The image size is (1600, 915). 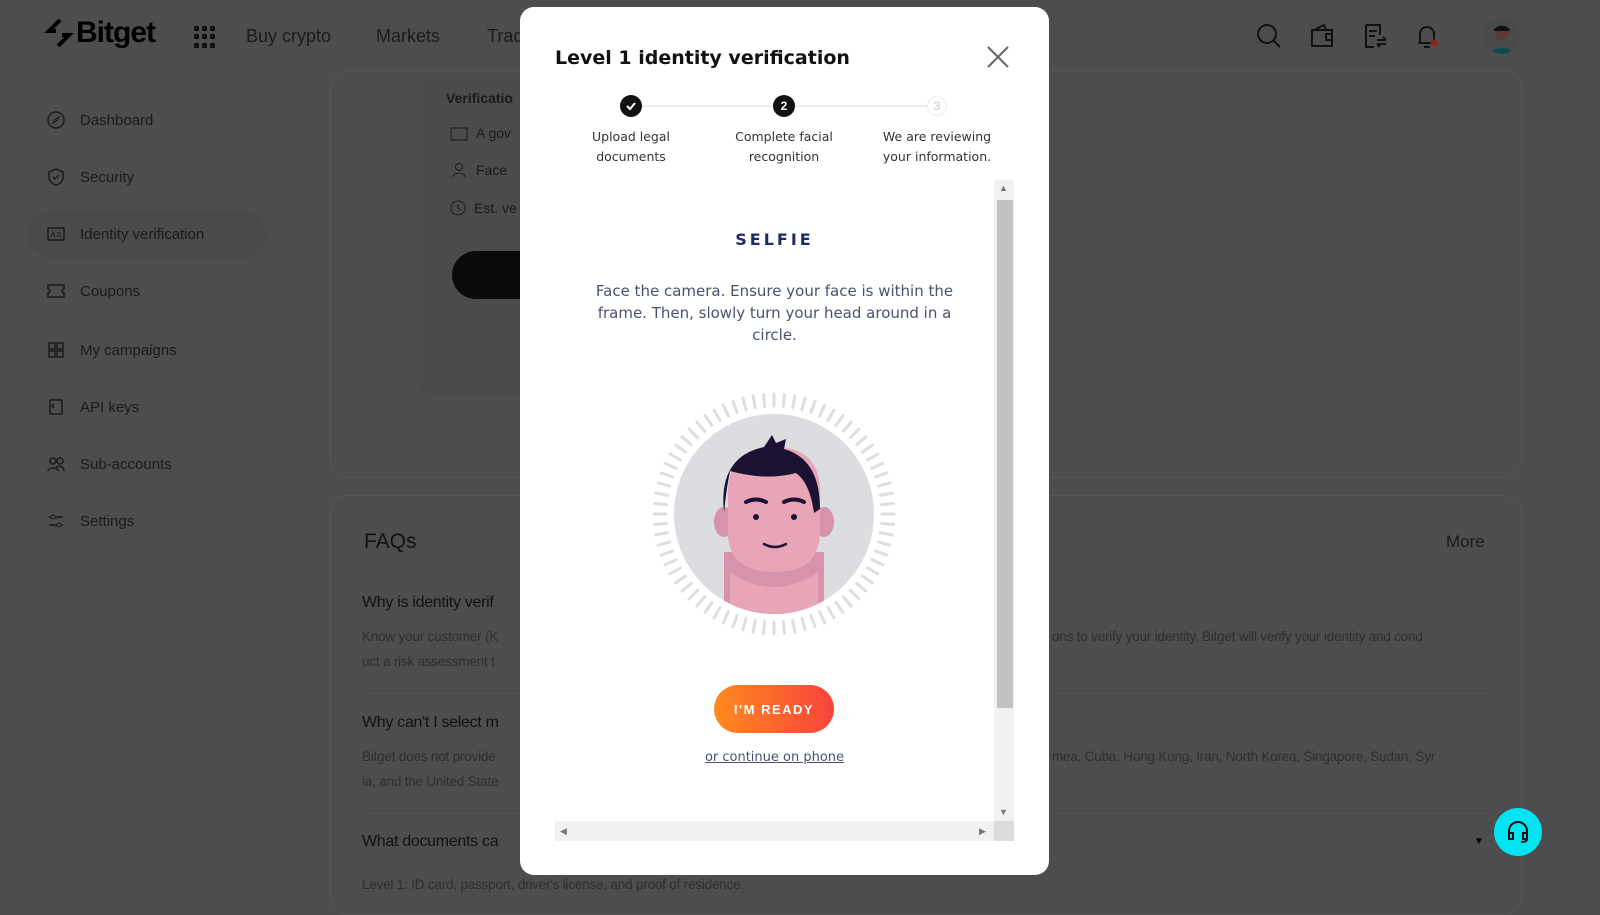 What do you see at coordinates (1003, 188) in the screenshot?
I see `scroll-up-icon: ▲` at bounding box center [1003, 188].